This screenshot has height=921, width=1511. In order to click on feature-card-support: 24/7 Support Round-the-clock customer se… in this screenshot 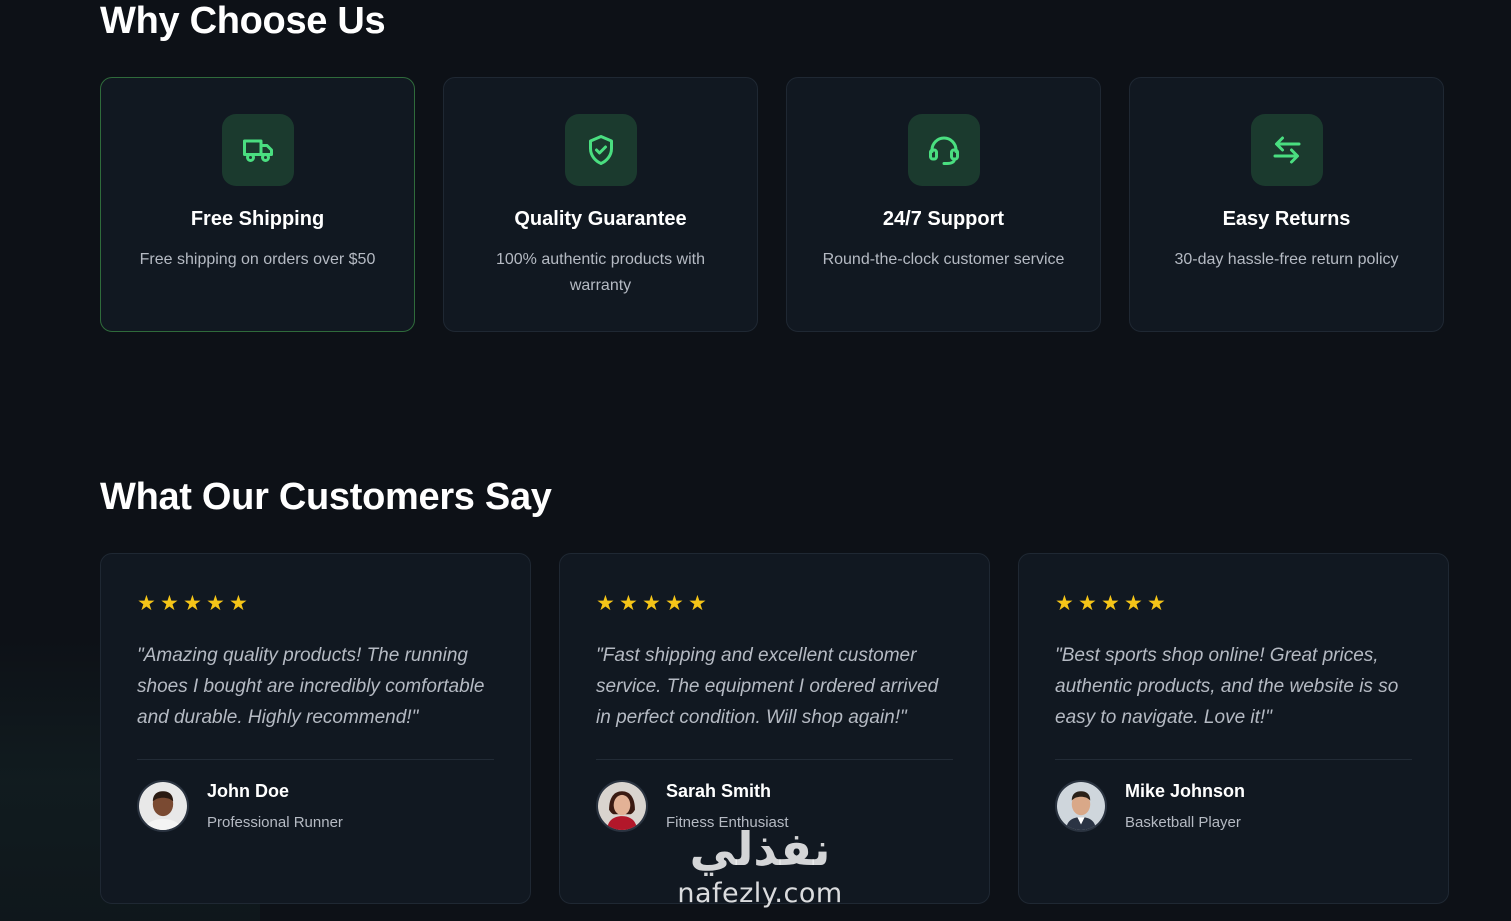, I will do `click(943, 204)`.